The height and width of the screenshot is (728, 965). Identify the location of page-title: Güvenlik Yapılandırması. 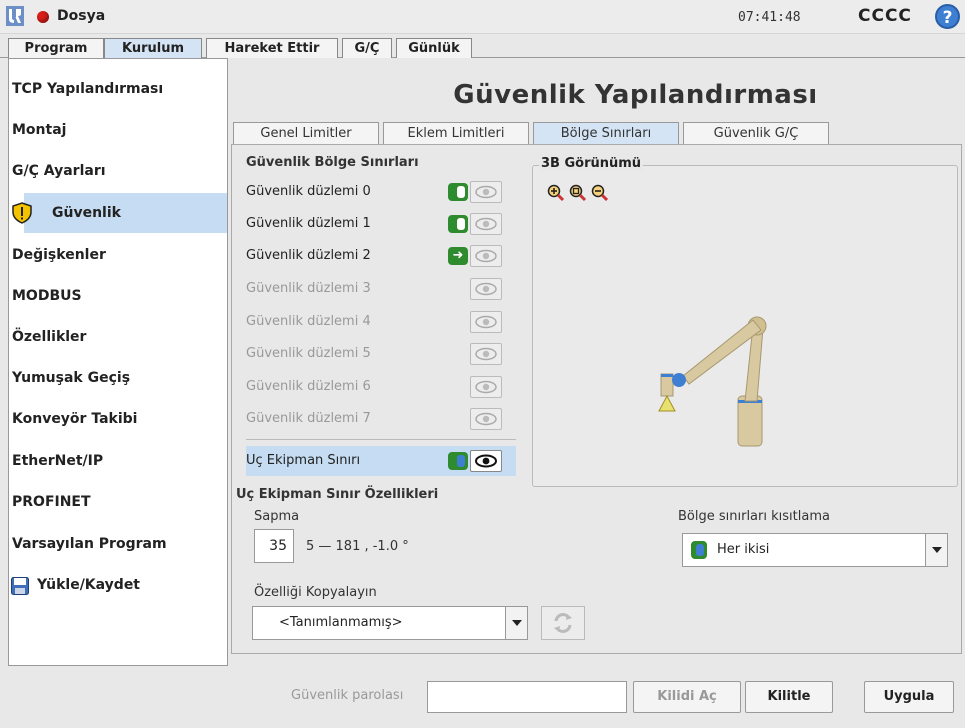
(635, 95).